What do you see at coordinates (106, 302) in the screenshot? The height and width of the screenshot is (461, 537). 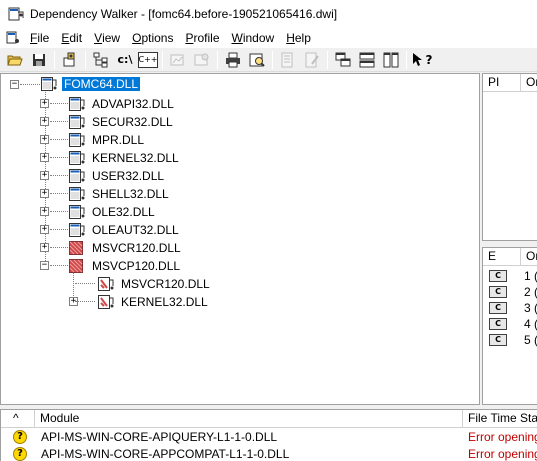 I see `duplicate-module-icon` at bounding box center [106, 302].